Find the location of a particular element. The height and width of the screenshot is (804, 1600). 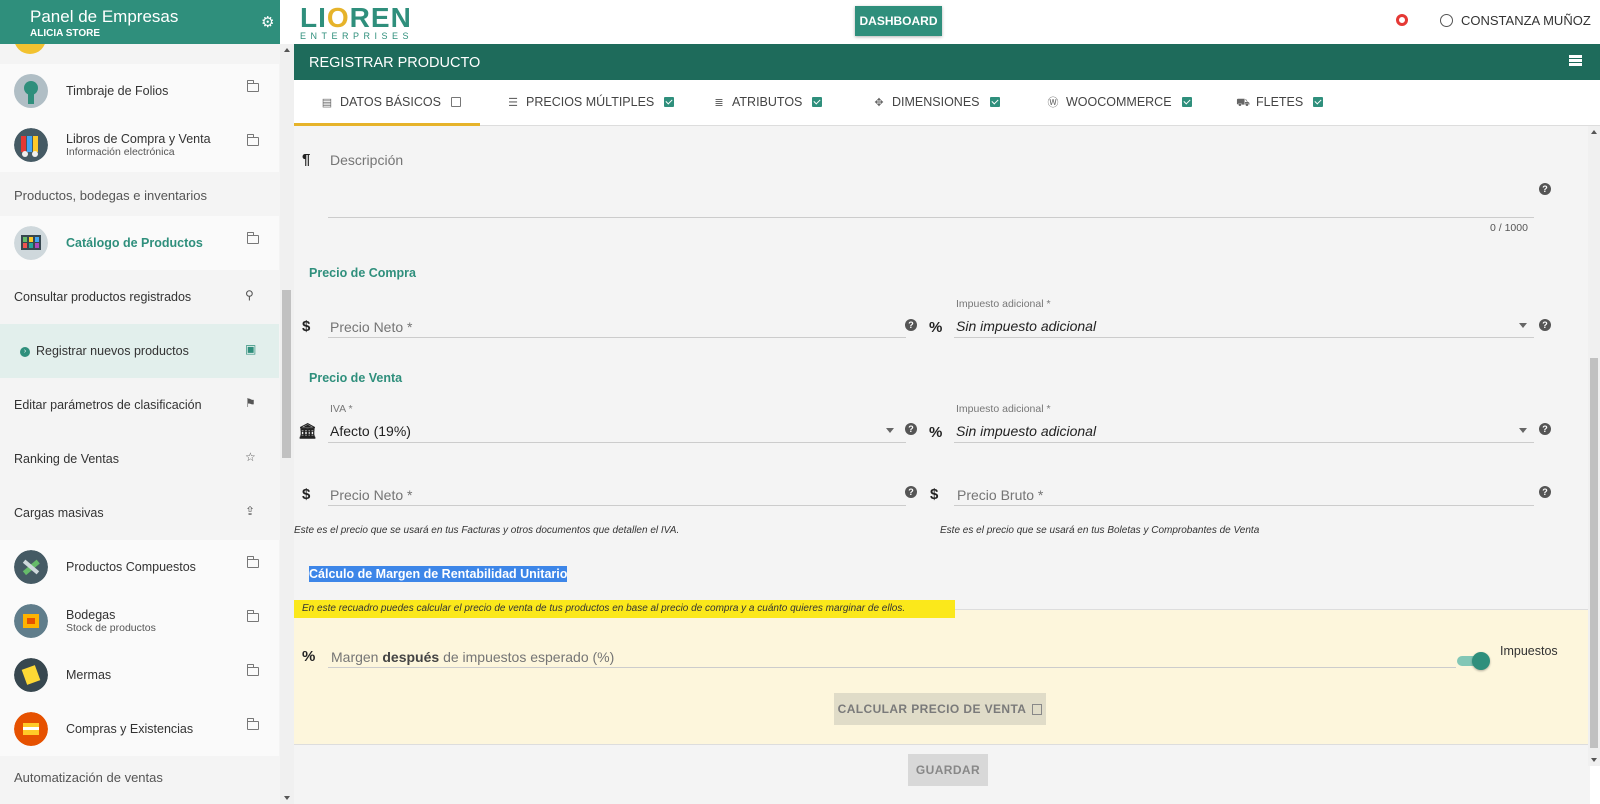

venta-impuesto-select: Sin impuesto adicional is located at coordinates (1026, 431).